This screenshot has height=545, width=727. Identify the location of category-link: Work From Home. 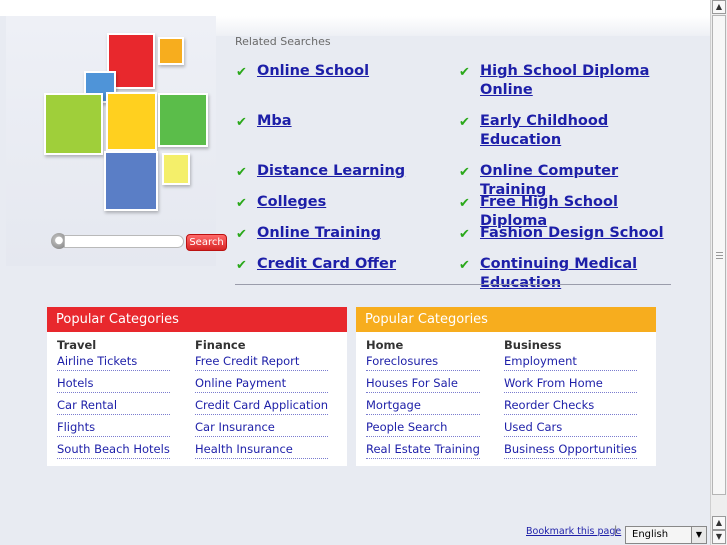
(570, 384).